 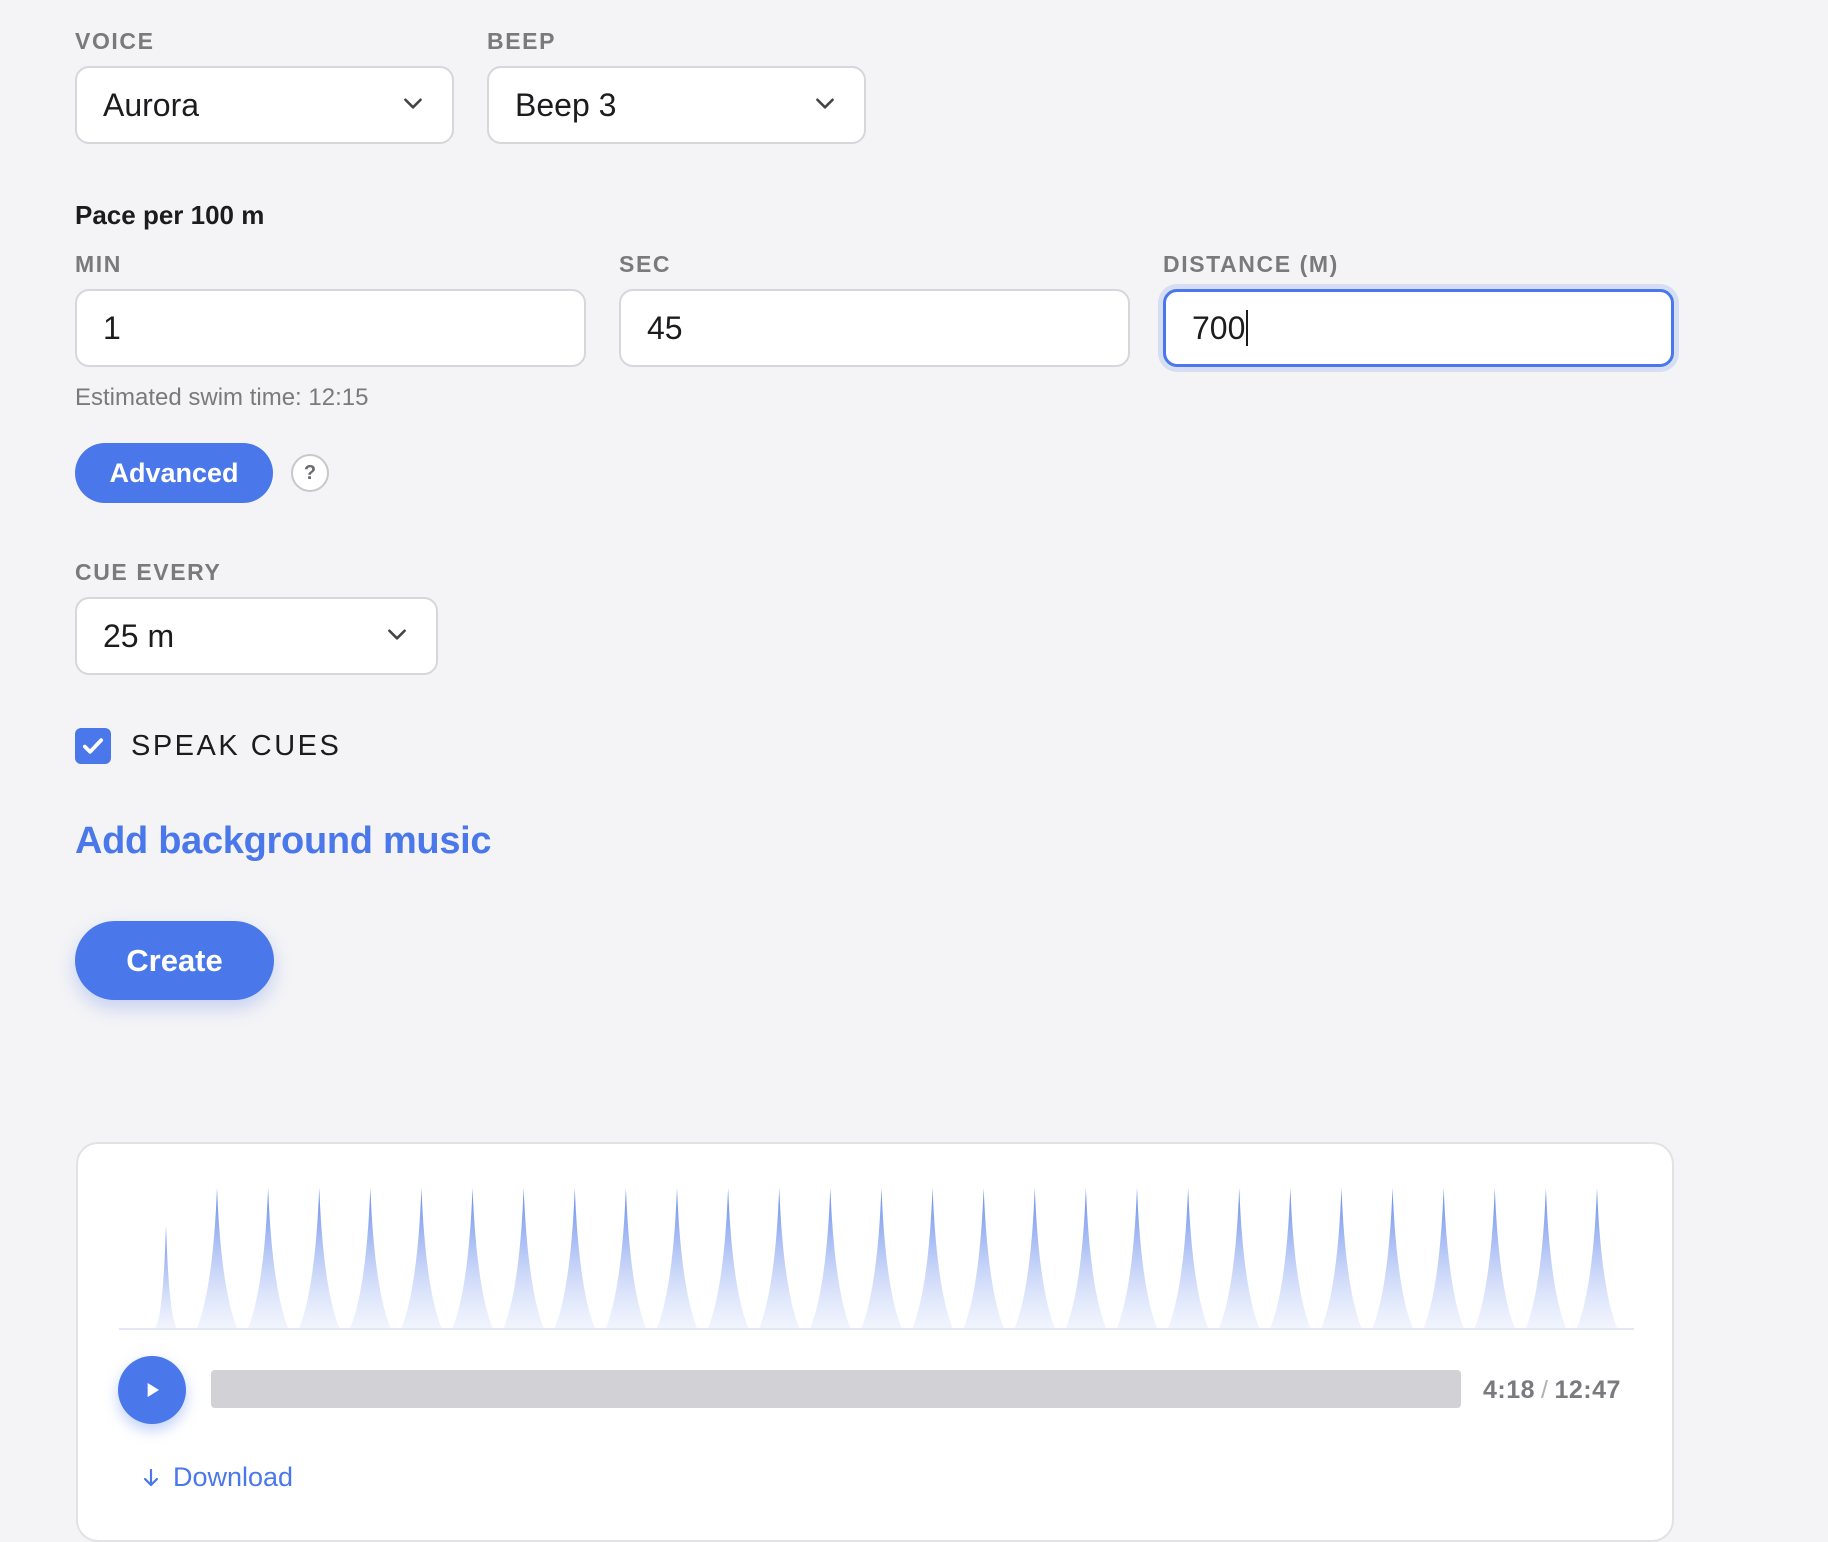 I want to click on total-time: 12:47, so click(x=1587, y=1390).